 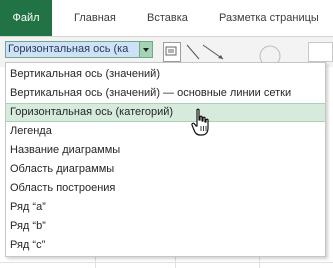 What do you see at coordinates (165, 112) in the screenshot?
I see `list-item-horizontal-axis: Горизонтальная ось (категорий)` at bounding box center [165, 112].